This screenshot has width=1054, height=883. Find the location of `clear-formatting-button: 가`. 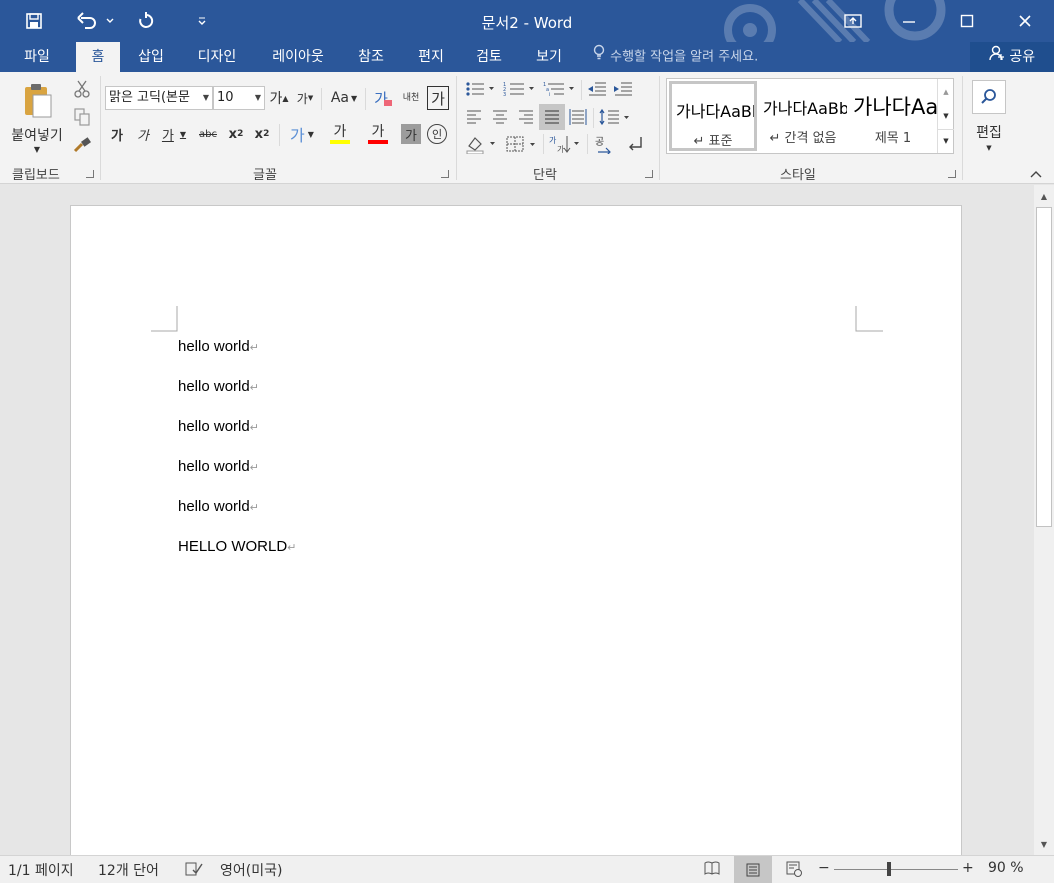

clear-formatting-button: 가 is located at coordinates (383, 98).